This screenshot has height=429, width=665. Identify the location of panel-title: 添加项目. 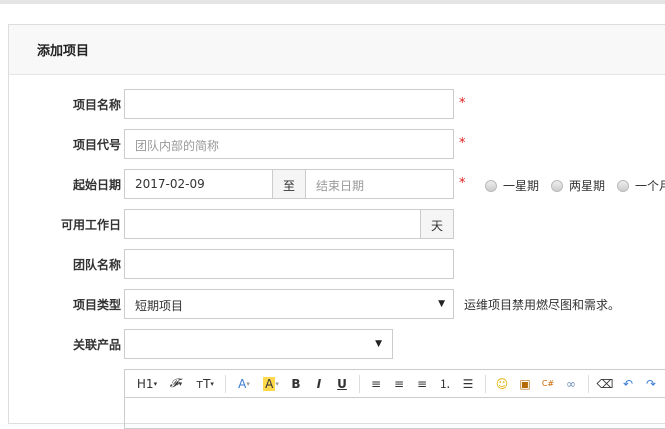
(337, 50).